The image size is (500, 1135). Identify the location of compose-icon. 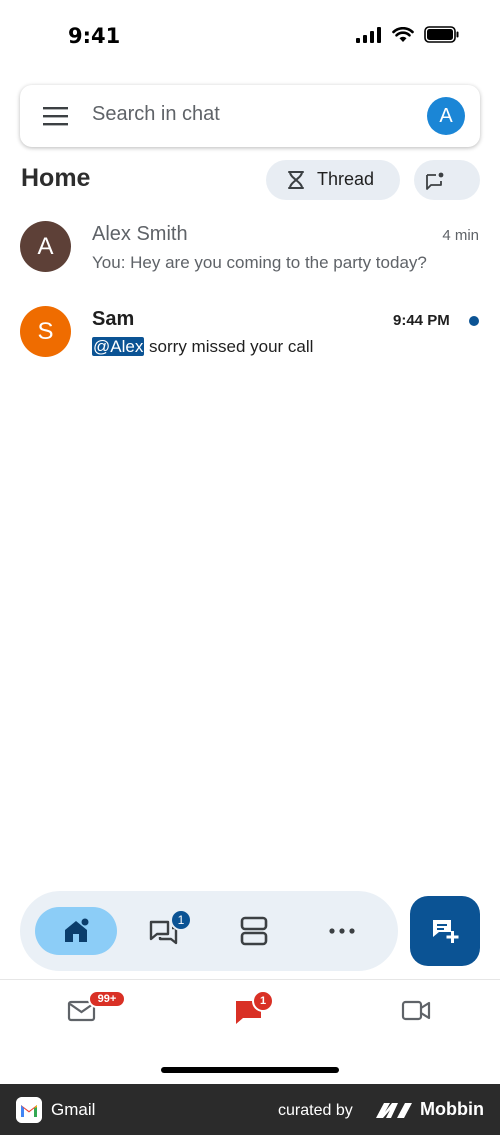
(446, 931).